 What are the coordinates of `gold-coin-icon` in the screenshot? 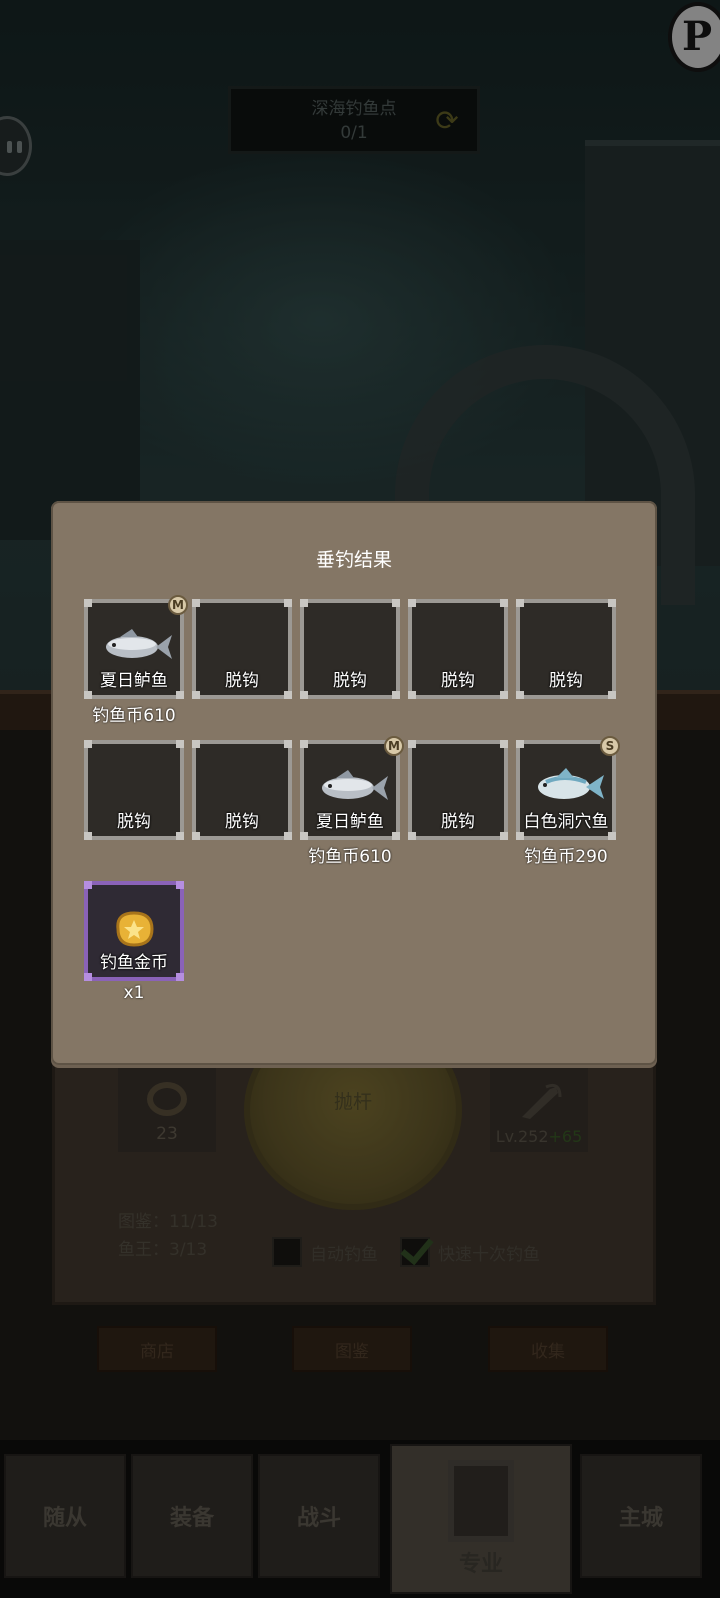 It's located at (135, 929).